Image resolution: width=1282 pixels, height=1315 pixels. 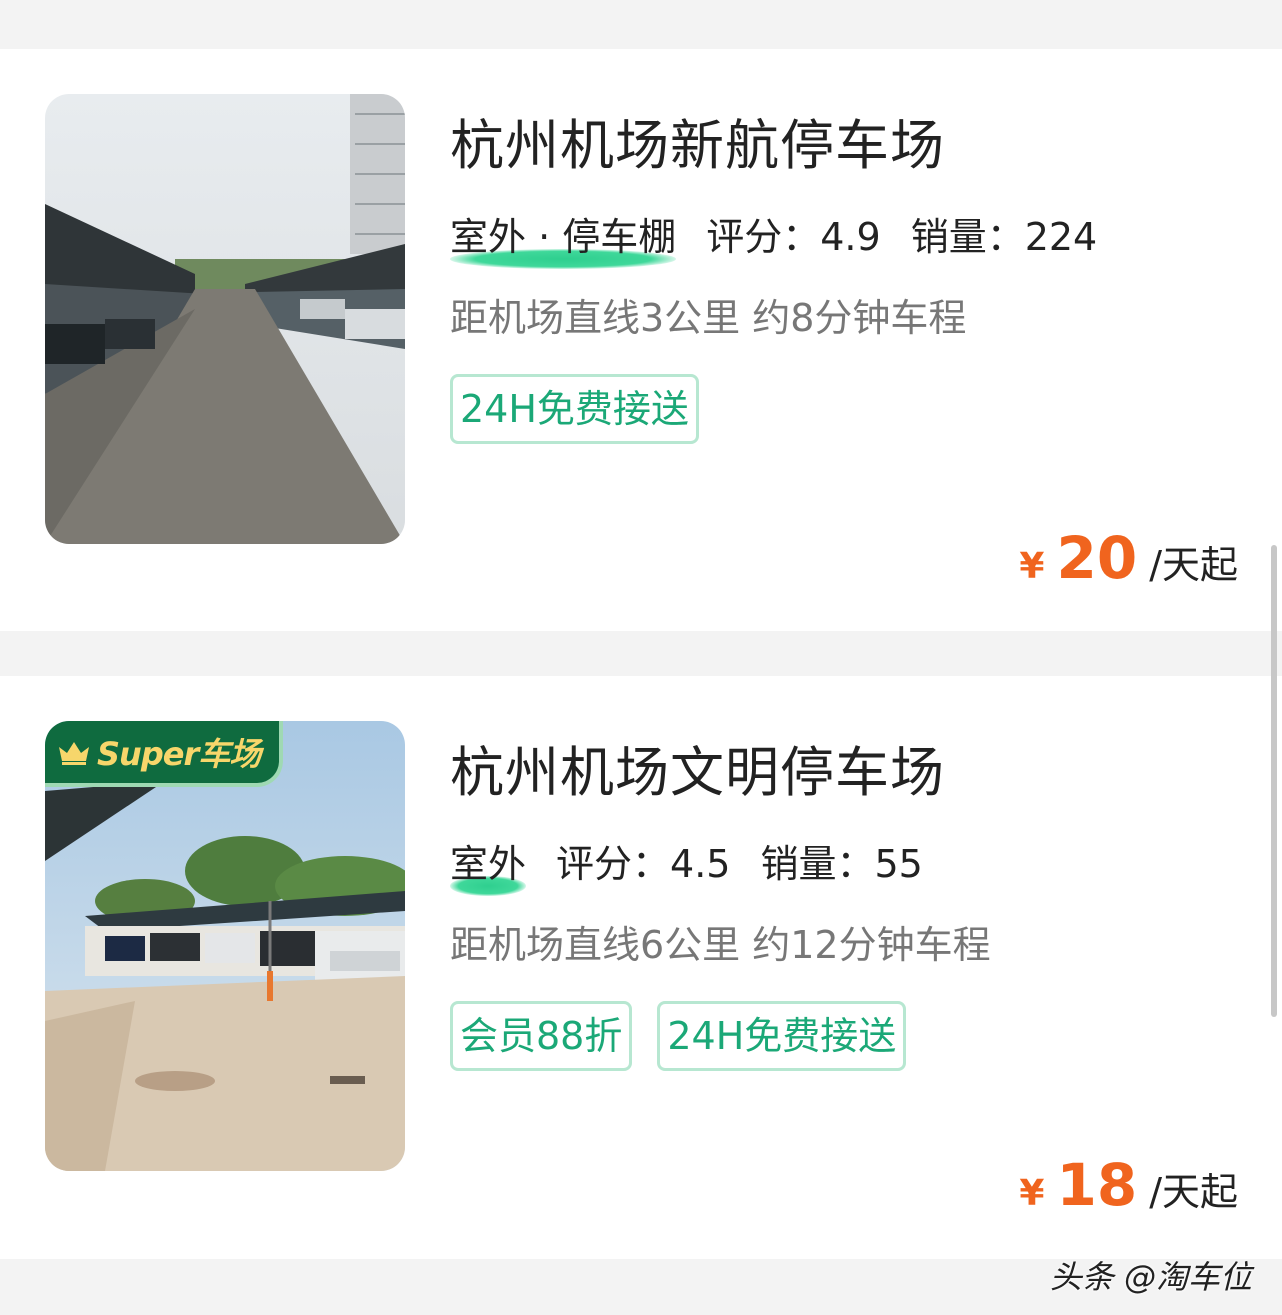 I want to click on rating: 评分：4.9, so click(x=793, y=236).